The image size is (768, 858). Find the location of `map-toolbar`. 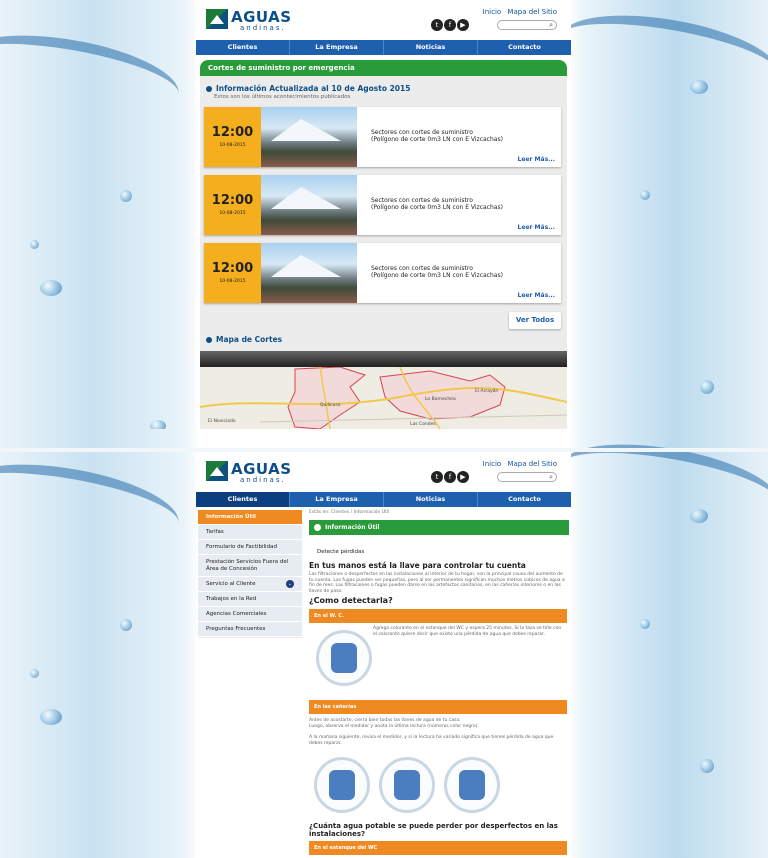

map-toolbar is located at coordinates (383, 359).